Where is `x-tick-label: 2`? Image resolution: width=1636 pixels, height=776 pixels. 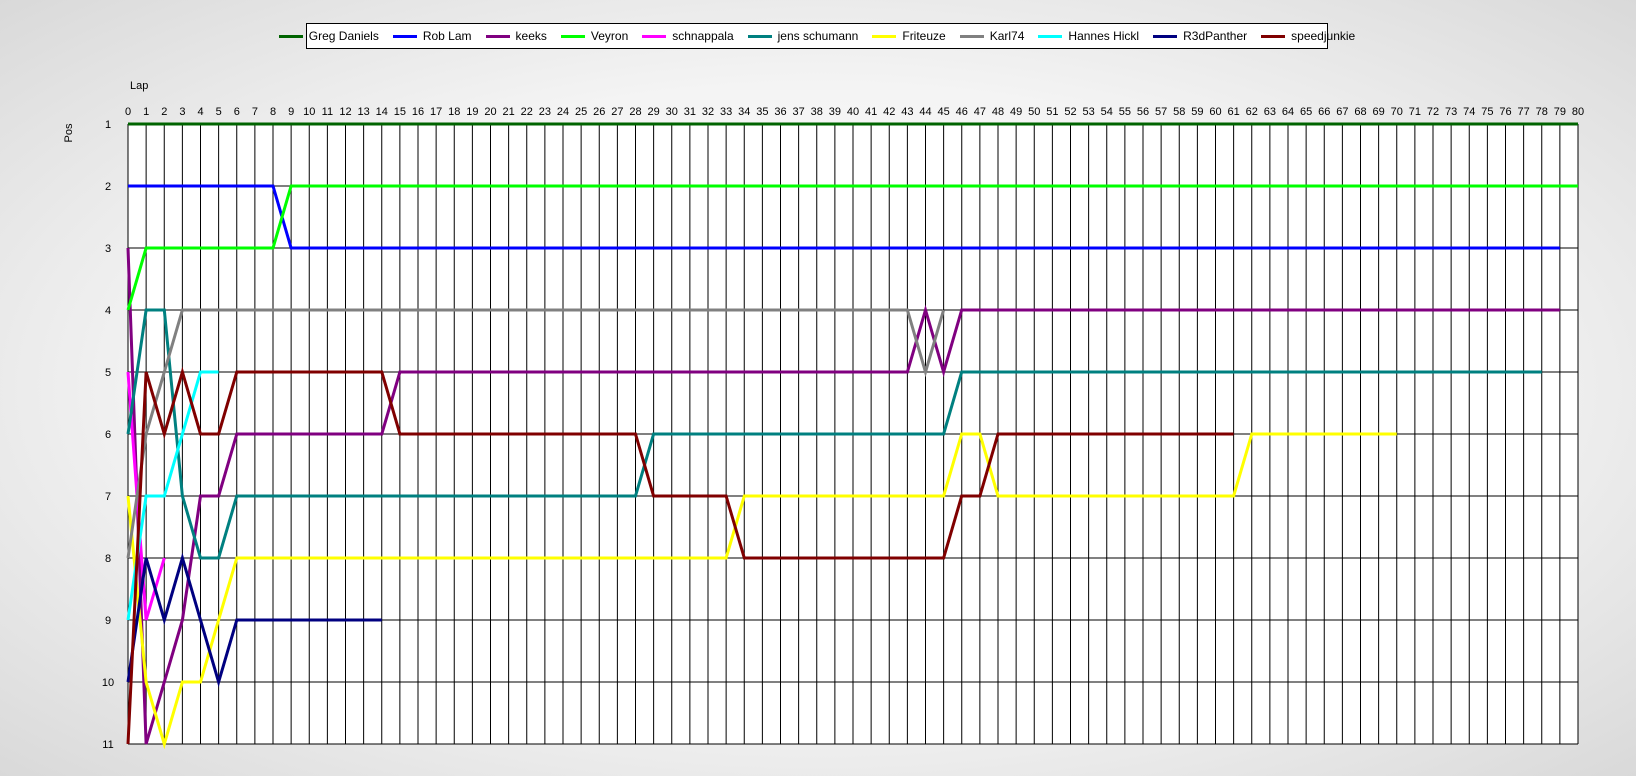
x-tick-label: 2 is located at coordinates (164, 112).